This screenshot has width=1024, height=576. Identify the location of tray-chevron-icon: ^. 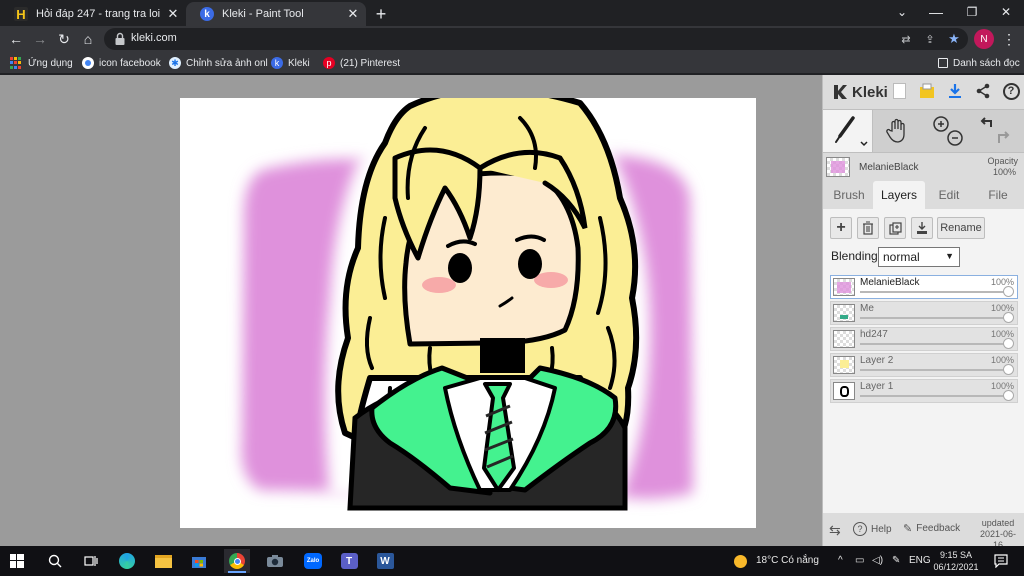
(840, 560).